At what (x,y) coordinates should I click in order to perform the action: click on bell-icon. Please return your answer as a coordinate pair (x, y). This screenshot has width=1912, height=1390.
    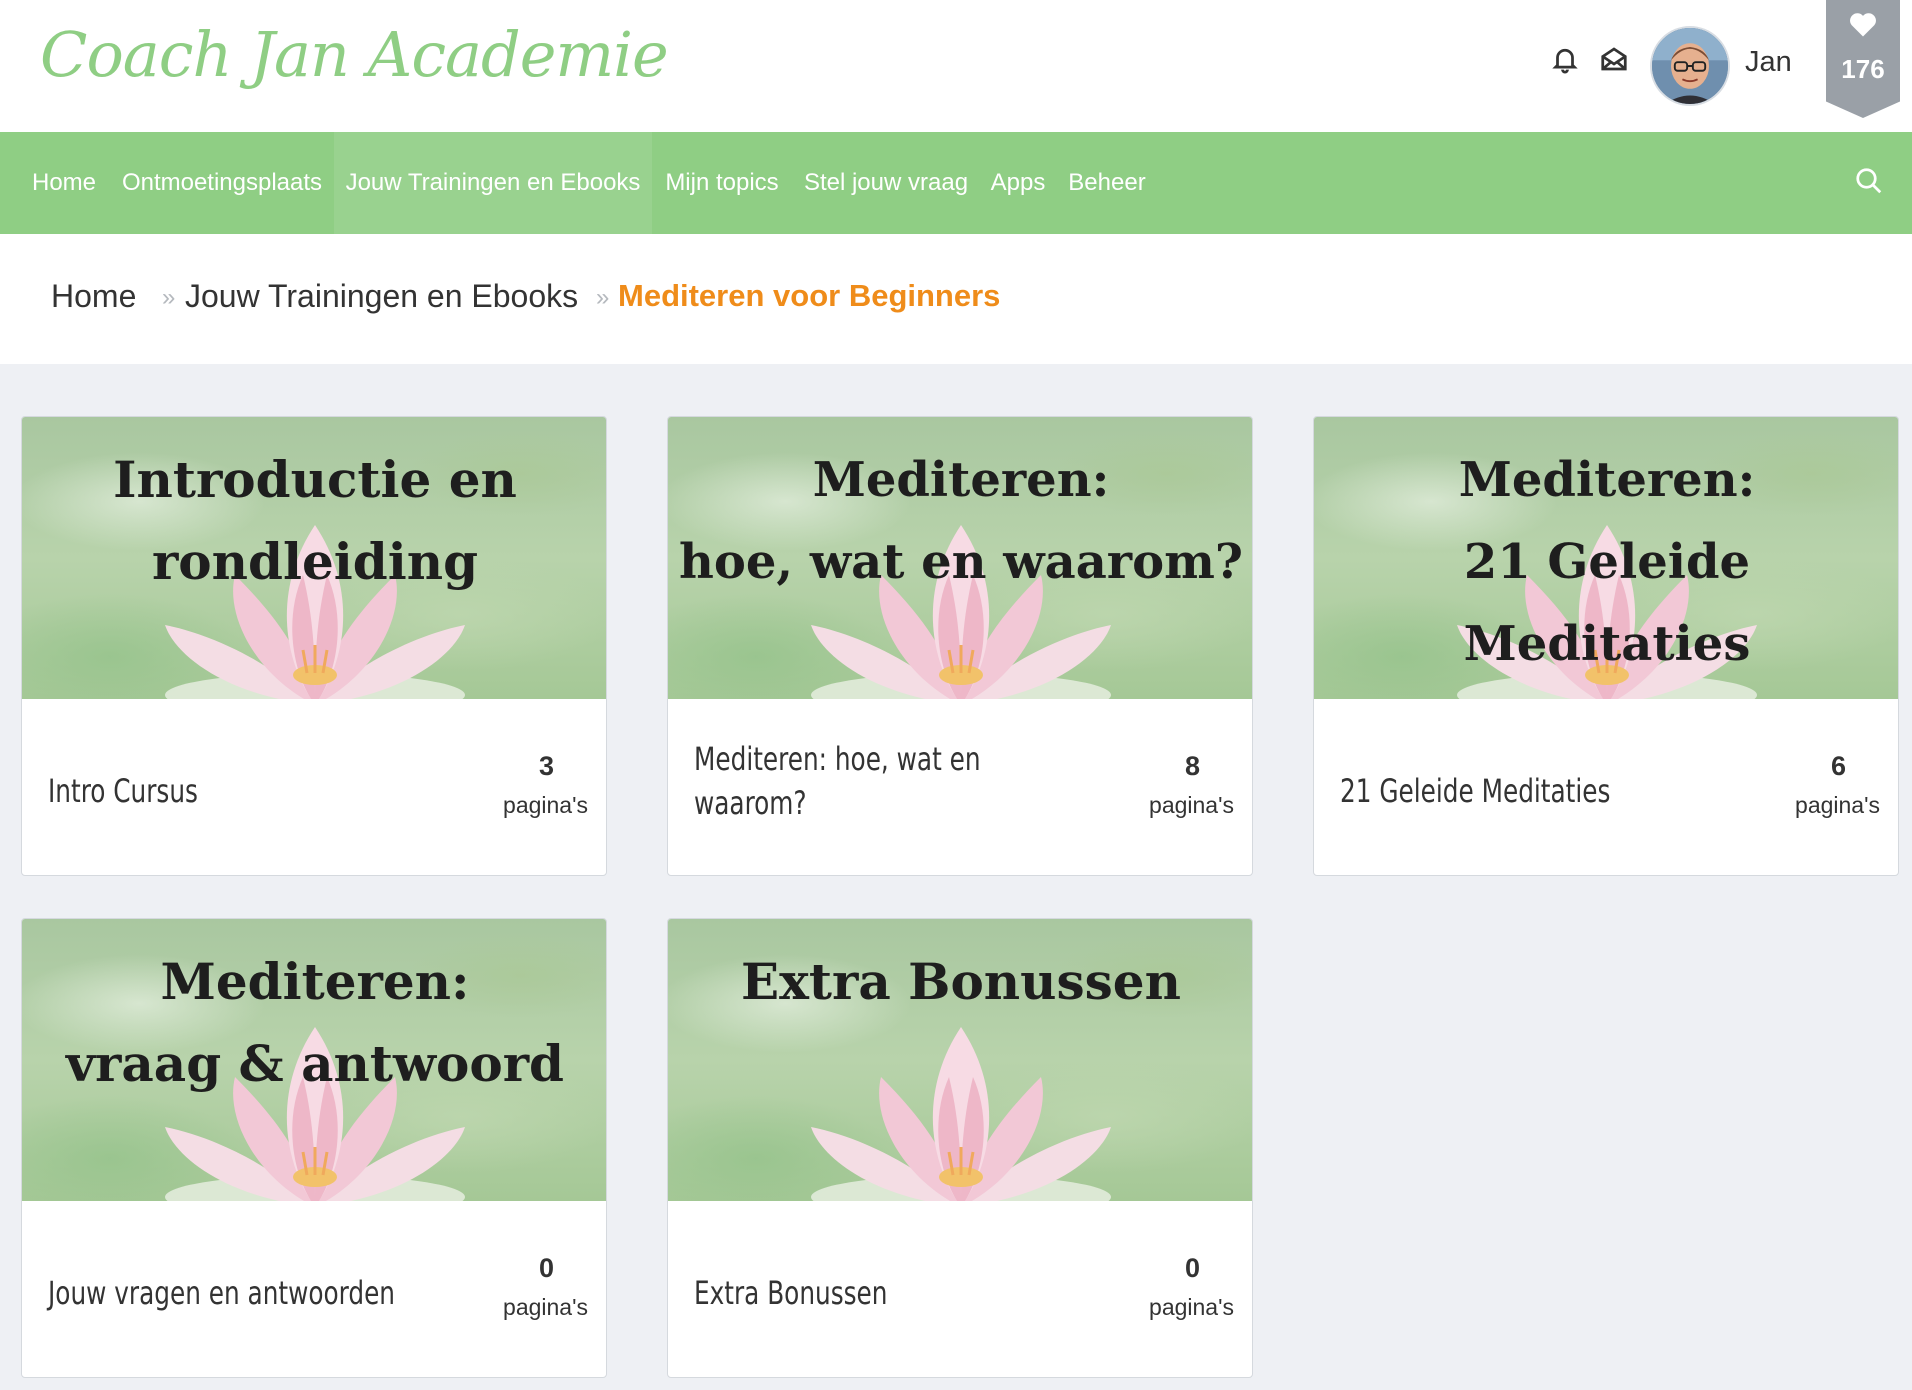
    Looking at the image, I should click on (1565, 59).